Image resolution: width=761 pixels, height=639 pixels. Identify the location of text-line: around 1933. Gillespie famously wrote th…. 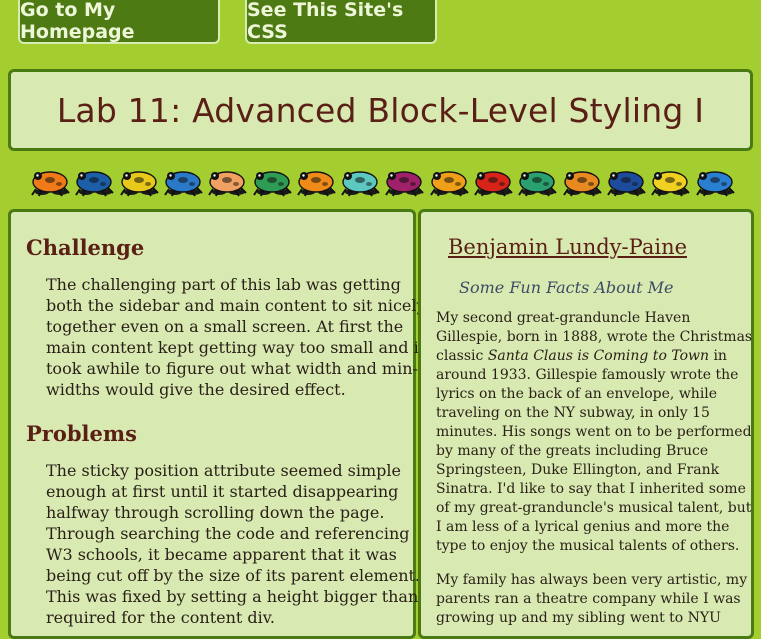
(587, 375).